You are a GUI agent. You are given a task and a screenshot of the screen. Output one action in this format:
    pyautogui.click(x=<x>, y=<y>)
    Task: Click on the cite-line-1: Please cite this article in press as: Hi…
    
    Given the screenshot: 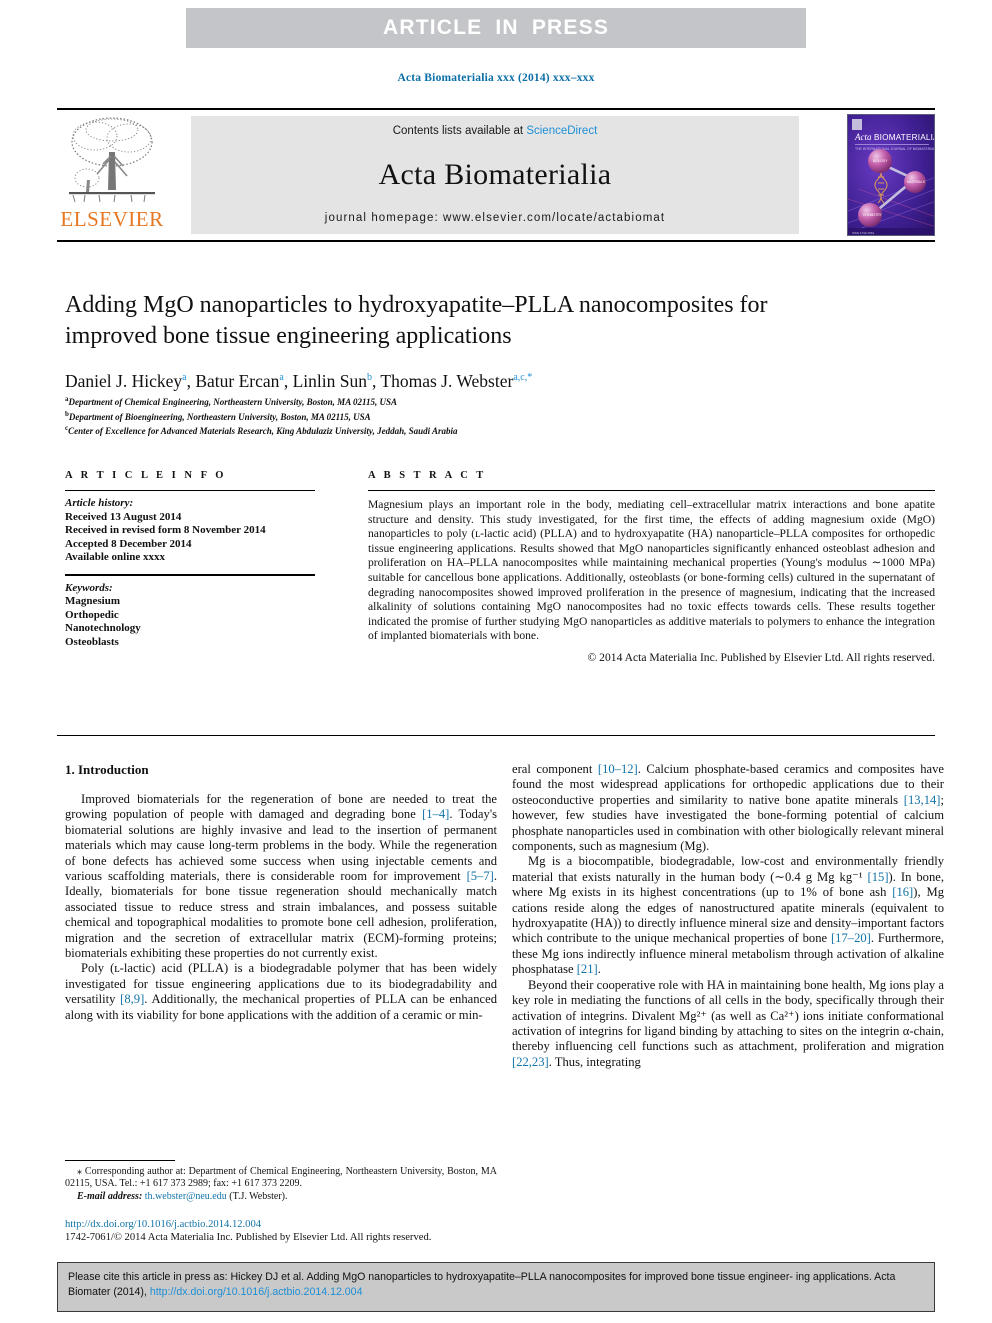 What is the action you would take?
    pyautogui.click(x=430, y=1277)
    